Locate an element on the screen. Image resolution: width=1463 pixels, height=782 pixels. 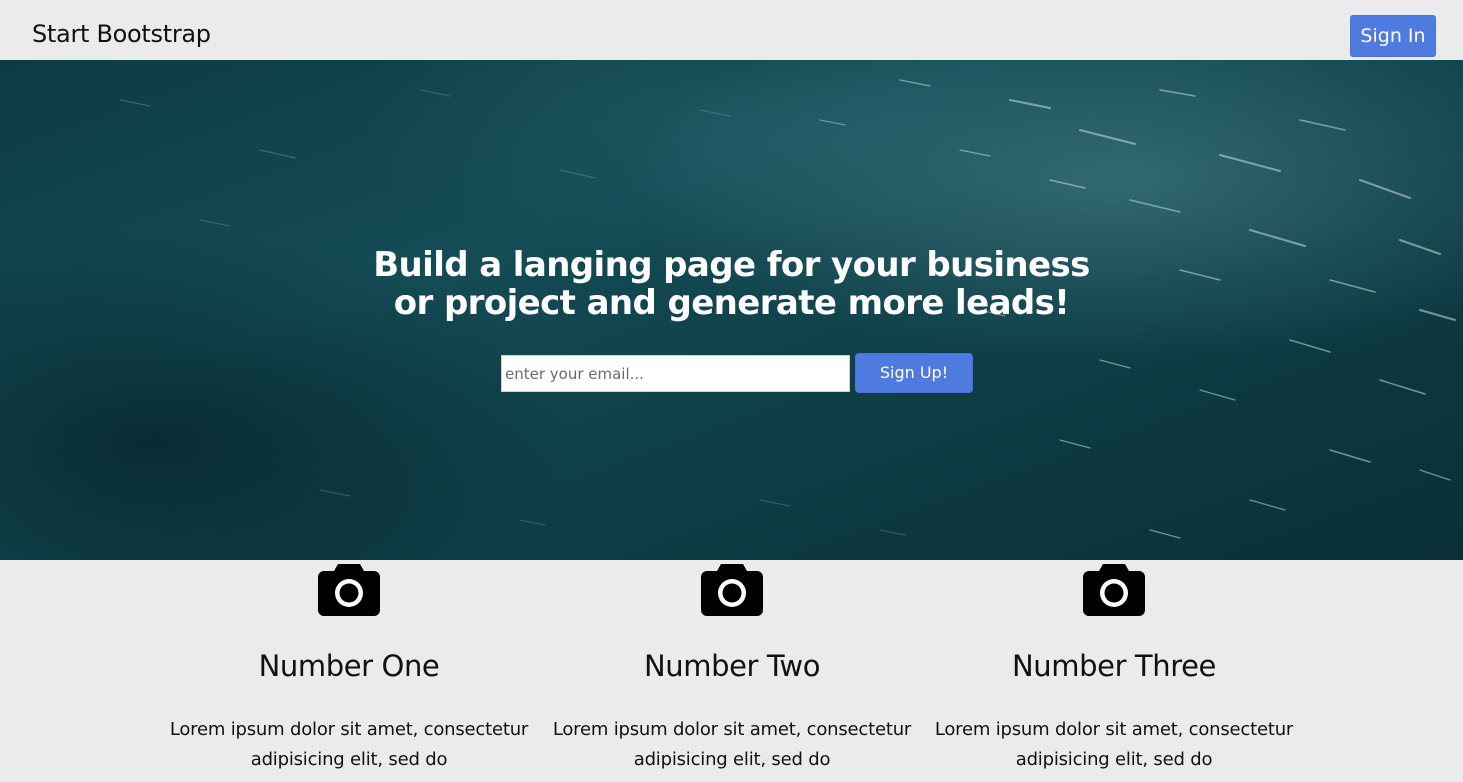
feature-title: Number One is located at coordinates (349, 666).